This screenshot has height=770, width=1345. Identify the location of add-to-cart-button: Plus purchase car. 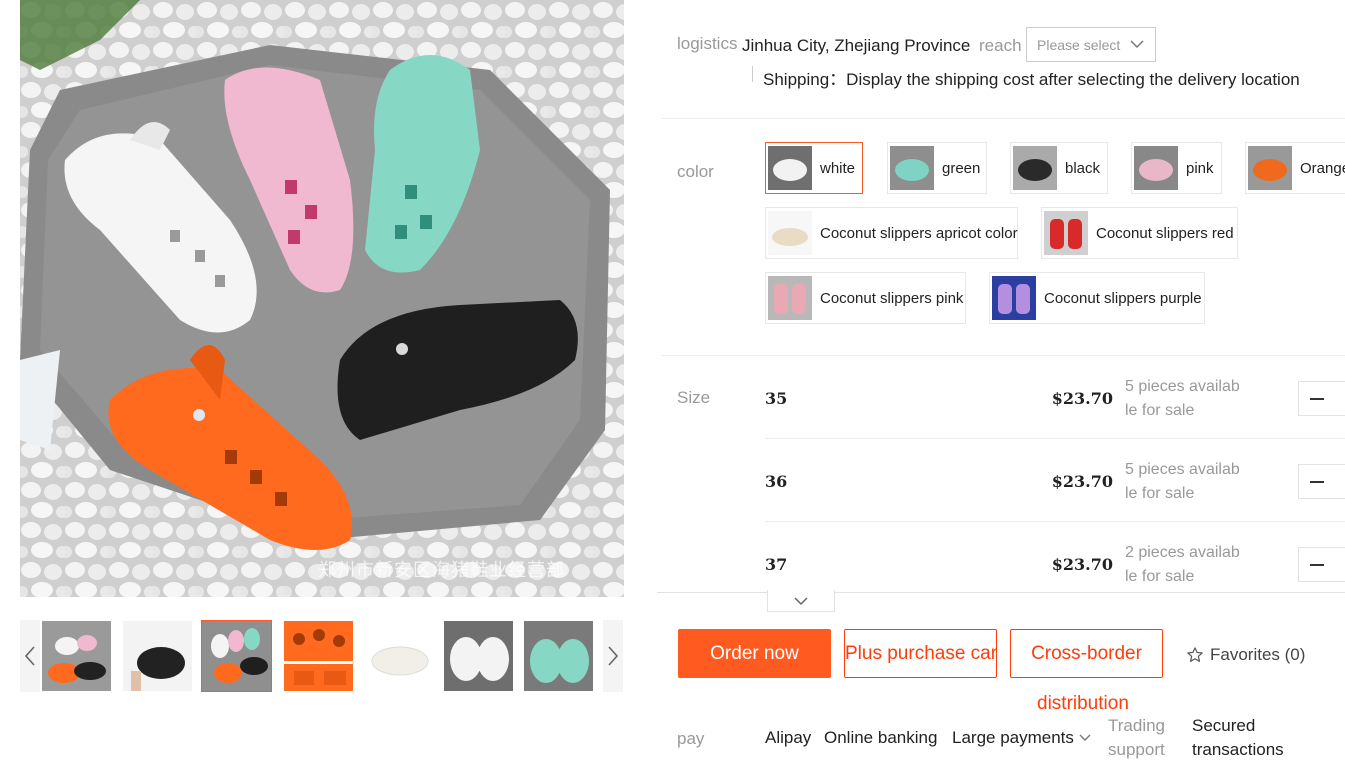
(920, 653).